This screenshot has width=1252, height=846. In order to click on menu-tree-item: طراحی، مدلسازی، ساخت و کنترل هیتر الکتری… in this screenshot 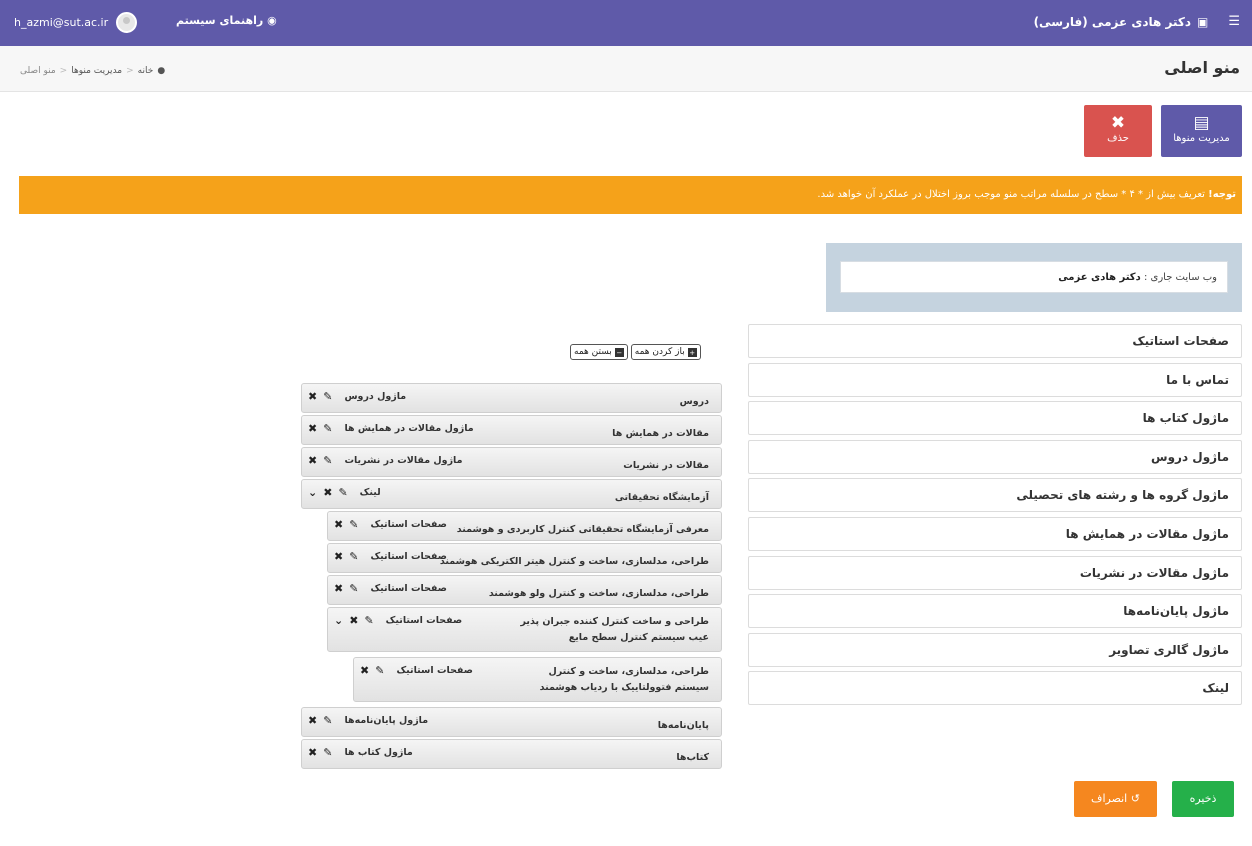, I will do `click(524, 558)`.